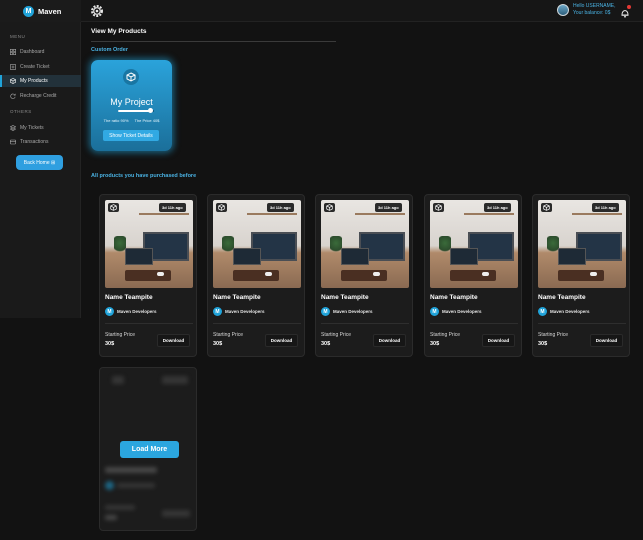 Image resolution: width=643 pixels, height=540 pixels. What do you see at coordinates (594, 6) in the screenshot?
I see `greeting: Hello USERNAME,` at bounding box center [594, 6].